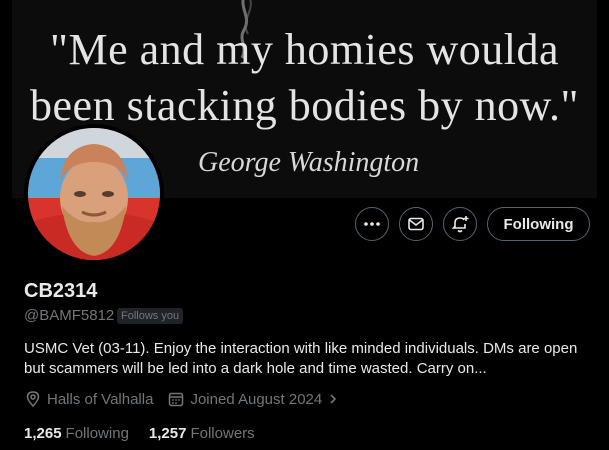  I want to click on location-item: Halls of Valhalla, so click(88, 399).